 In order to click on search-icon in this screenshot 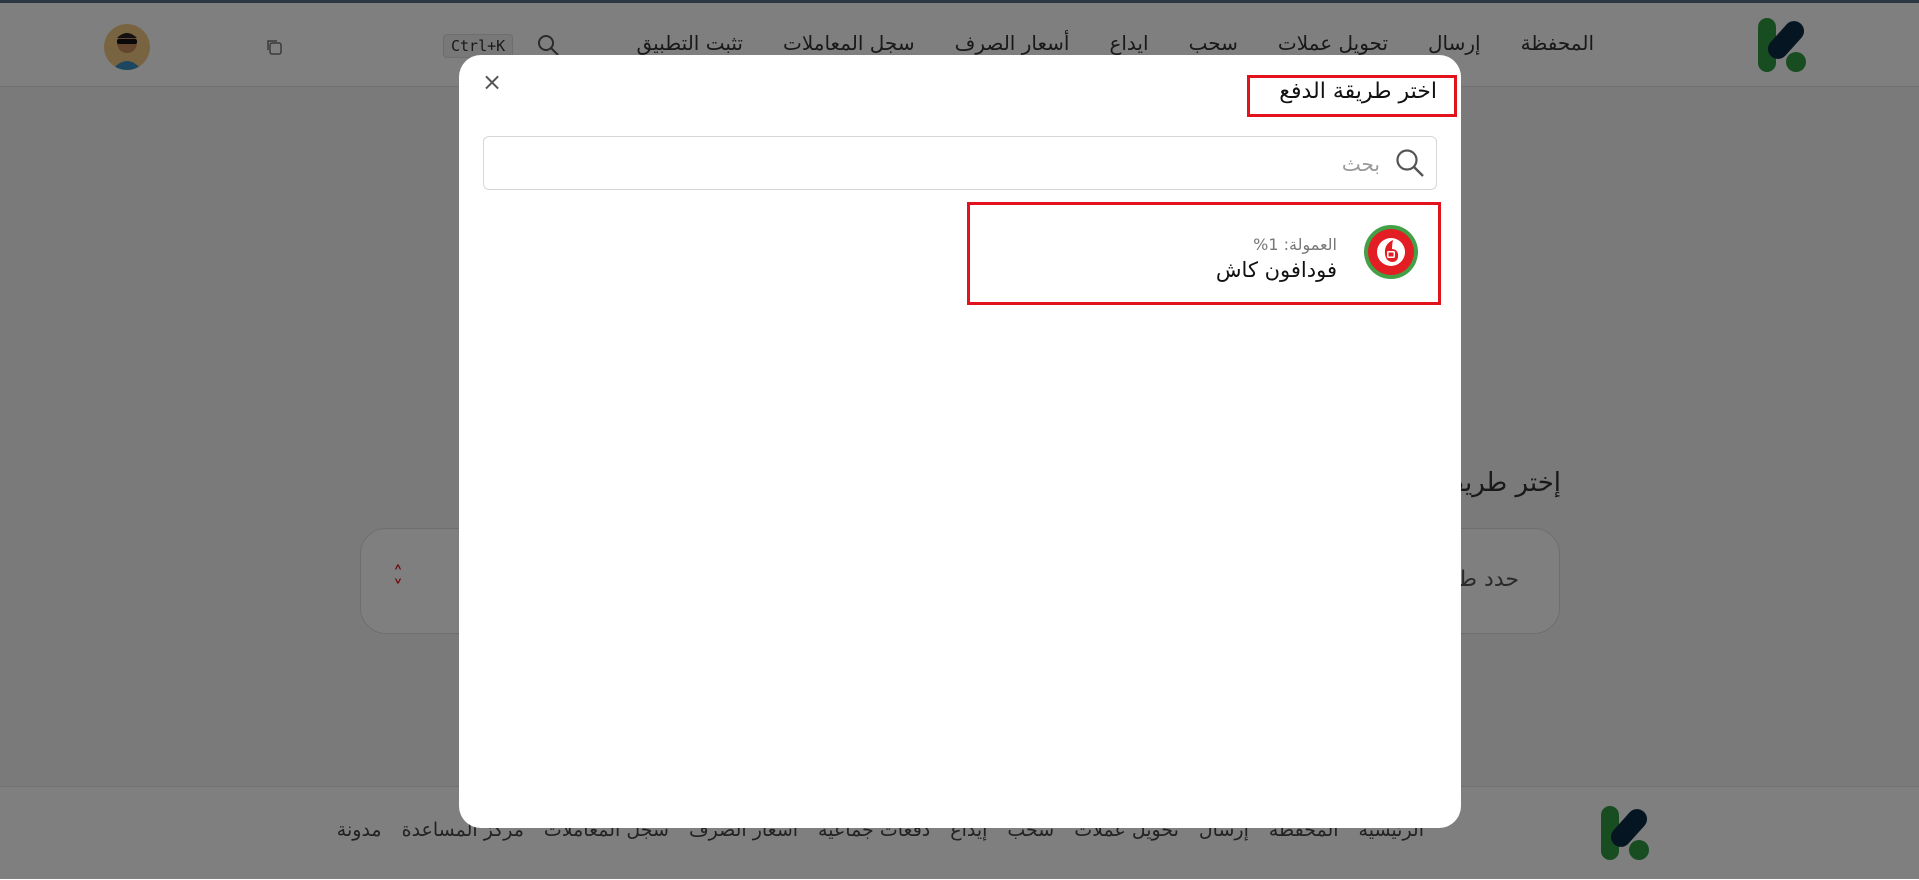, I will do `click(1410, 163)`.